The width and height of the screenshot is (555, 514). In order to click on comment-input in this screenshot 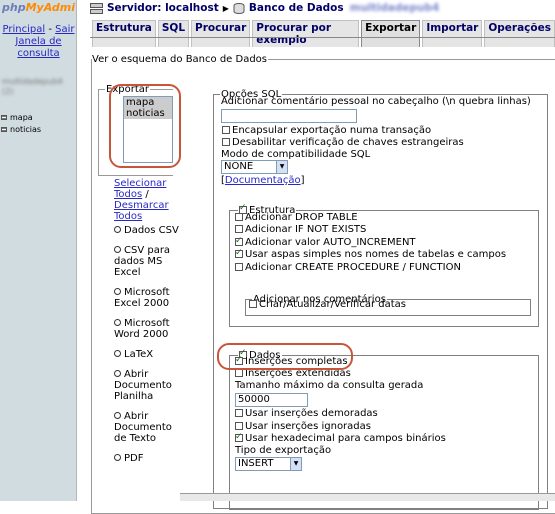, I will do `click(289, 116)`.